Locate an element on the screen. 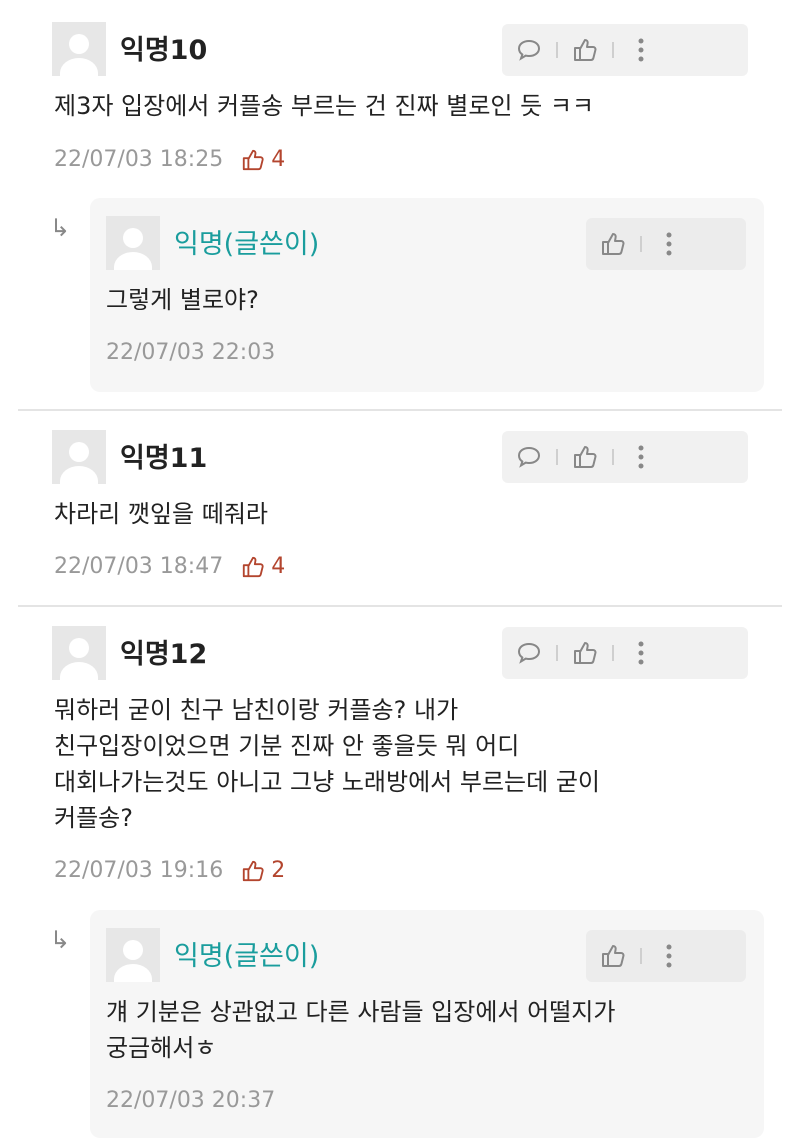 The image size is (800, 1138). comment-text: 걔 기분은 상관없고 다른 사람들 입장에서 어떨지가 궁금해서ㅎ is located at coordinates (361, 1030).